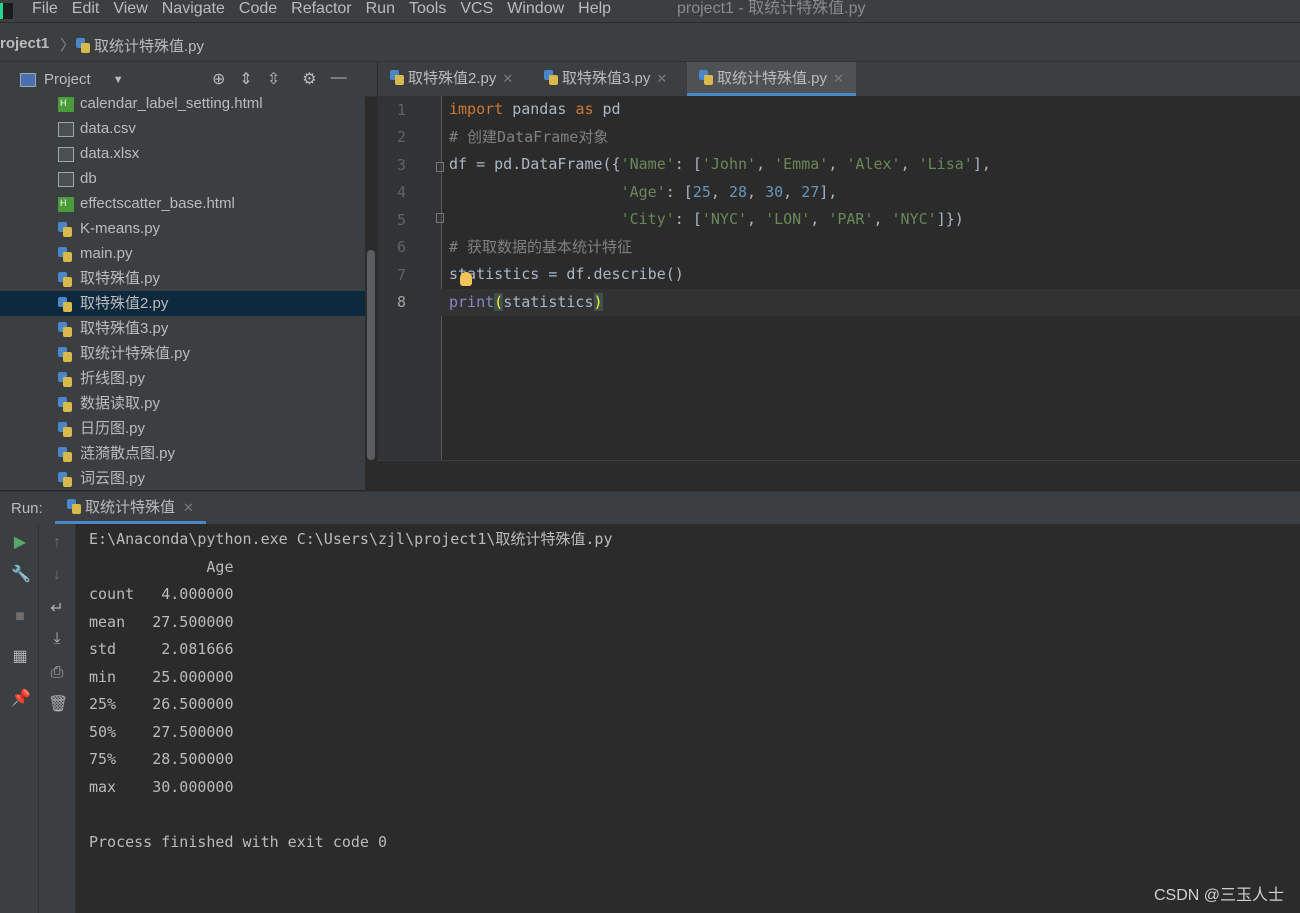 This screenshot has width=1300, height=913. What do you see at coordinates (401, 275) in the screenshot?
I see `line-number: 7` at bounding box center [401, 275].